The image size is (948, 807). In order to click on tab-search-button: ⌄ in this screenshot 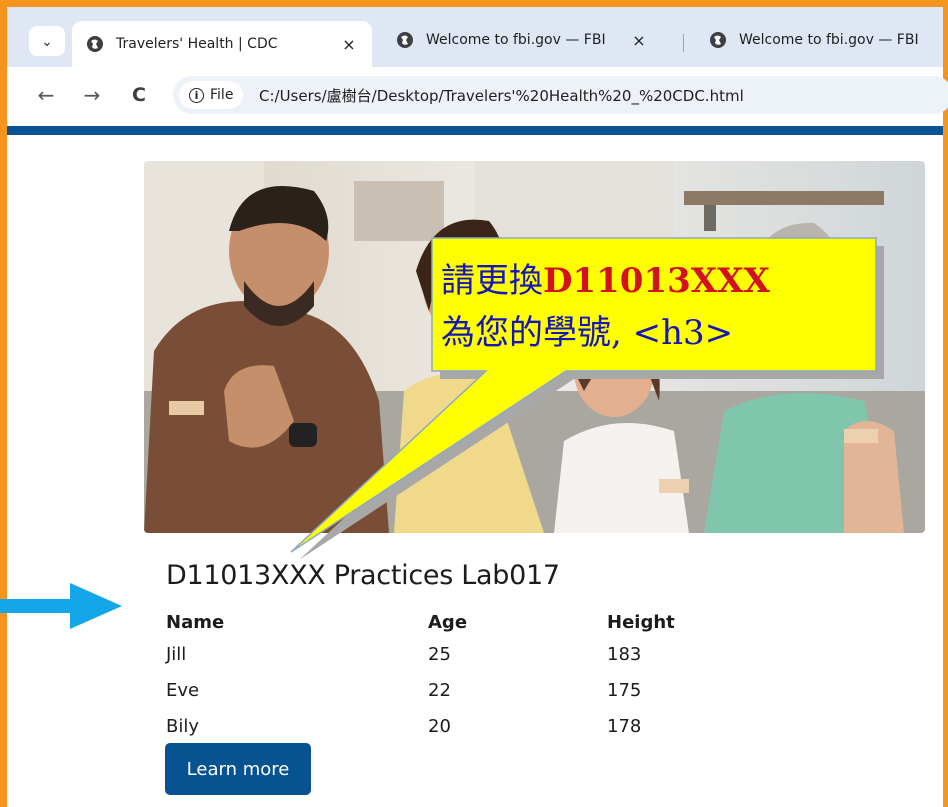, I will do `click(47, 41)`.